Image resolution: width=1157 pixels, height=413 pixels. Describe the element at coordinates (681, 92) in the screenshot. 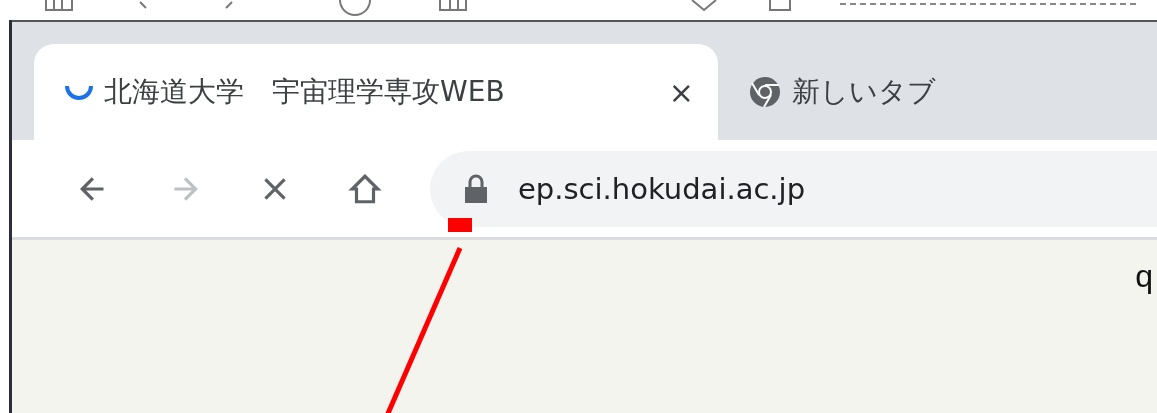

I see `close-button: ×` at that location.